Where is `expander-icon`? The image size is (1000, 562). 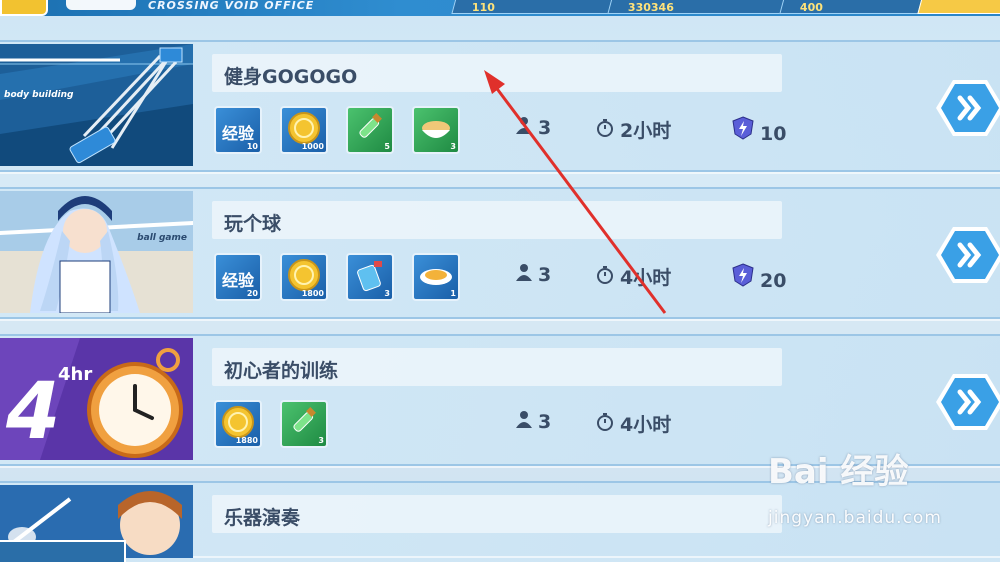 expander-icon is located at coordinates (96, 105).